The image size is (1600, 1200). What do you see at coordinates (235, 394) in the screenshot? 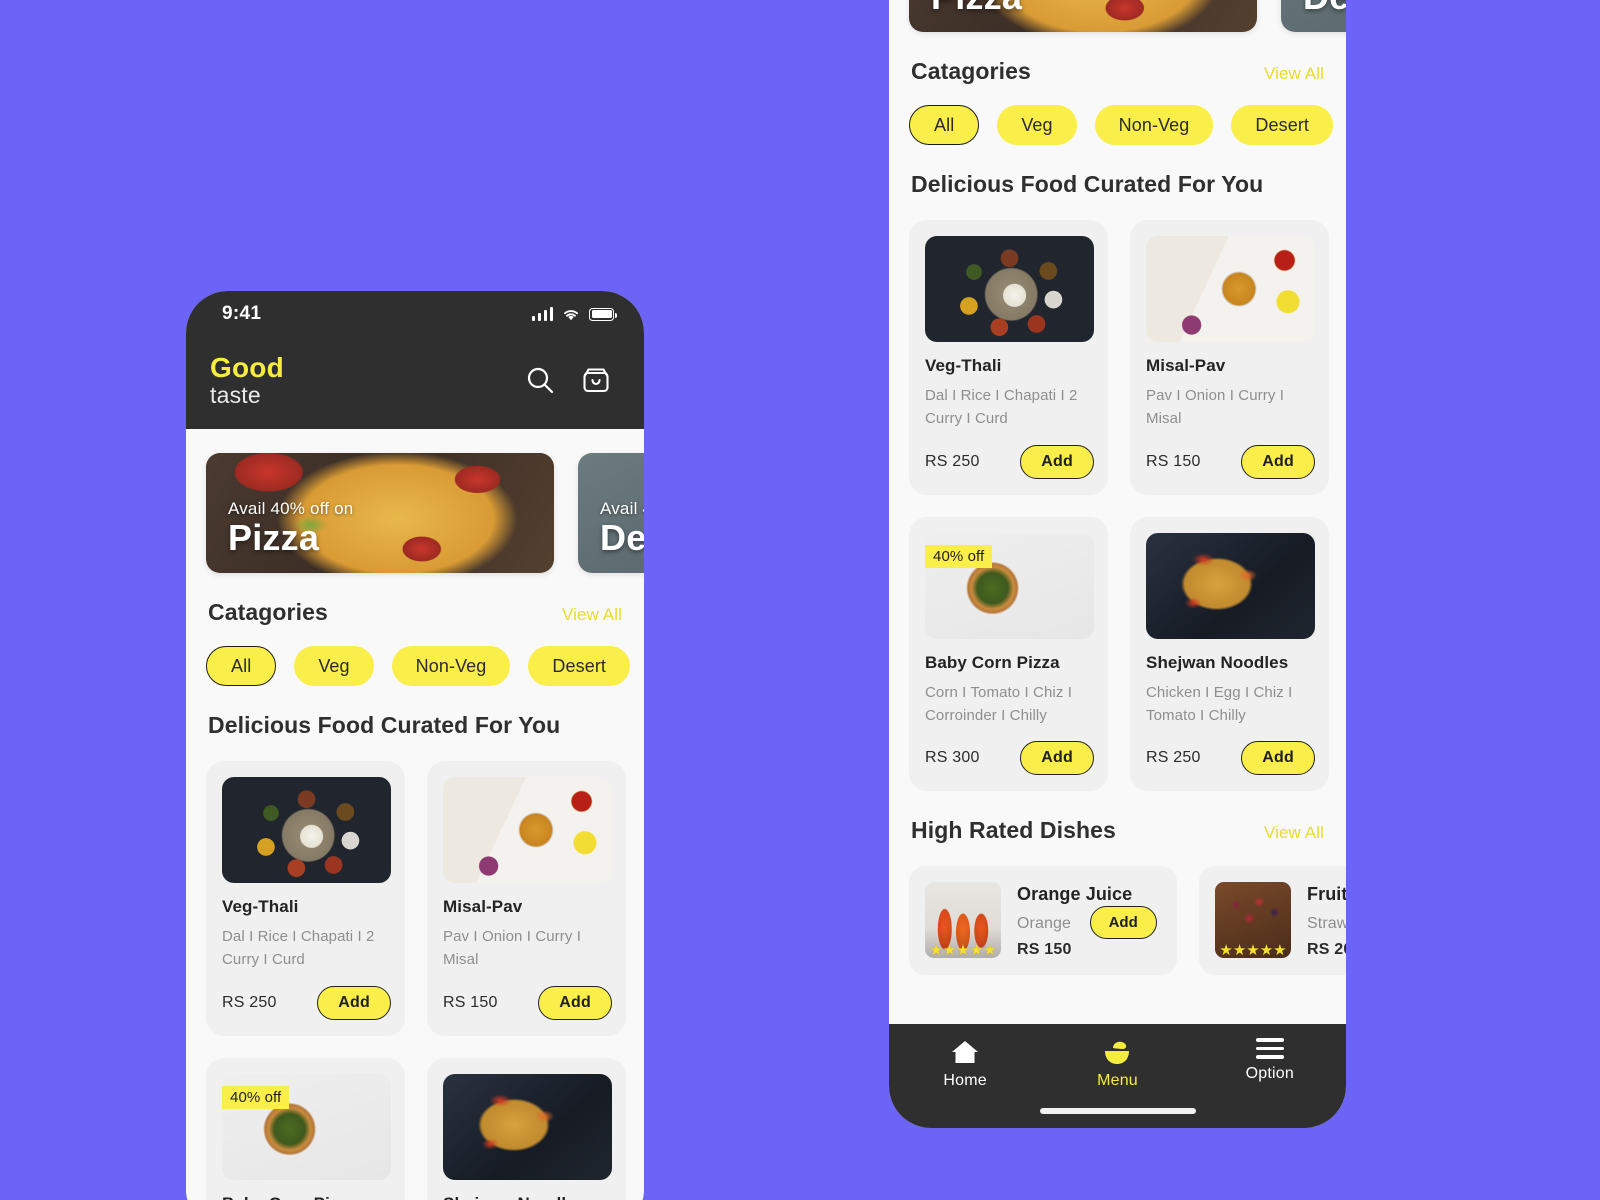
I see `brand-line-2: taste` at bounding box center [235, 394].